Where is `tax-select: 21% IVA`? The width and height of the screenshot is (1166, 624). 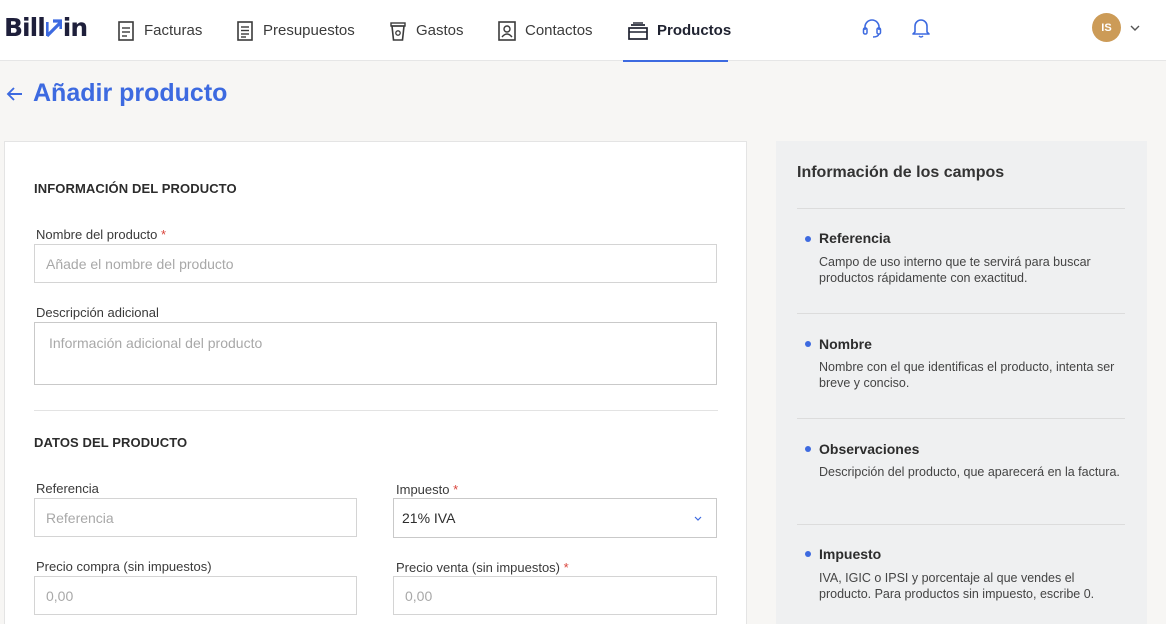 tax-select: 21% IVA is located at coordinates (555, 518).